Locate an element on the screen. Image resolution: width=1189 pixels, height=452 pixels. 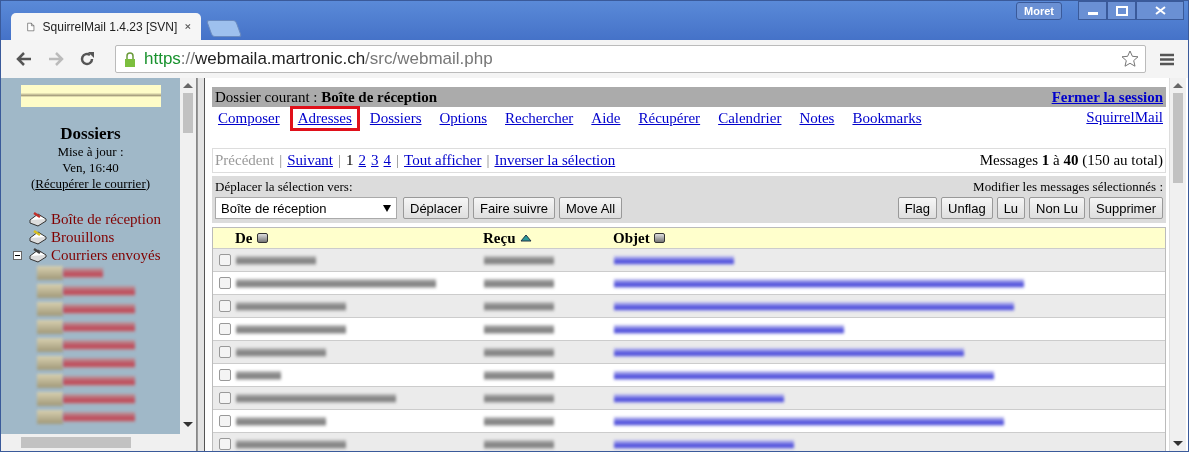
page-link: 4 is located at coordinates (387, 160).